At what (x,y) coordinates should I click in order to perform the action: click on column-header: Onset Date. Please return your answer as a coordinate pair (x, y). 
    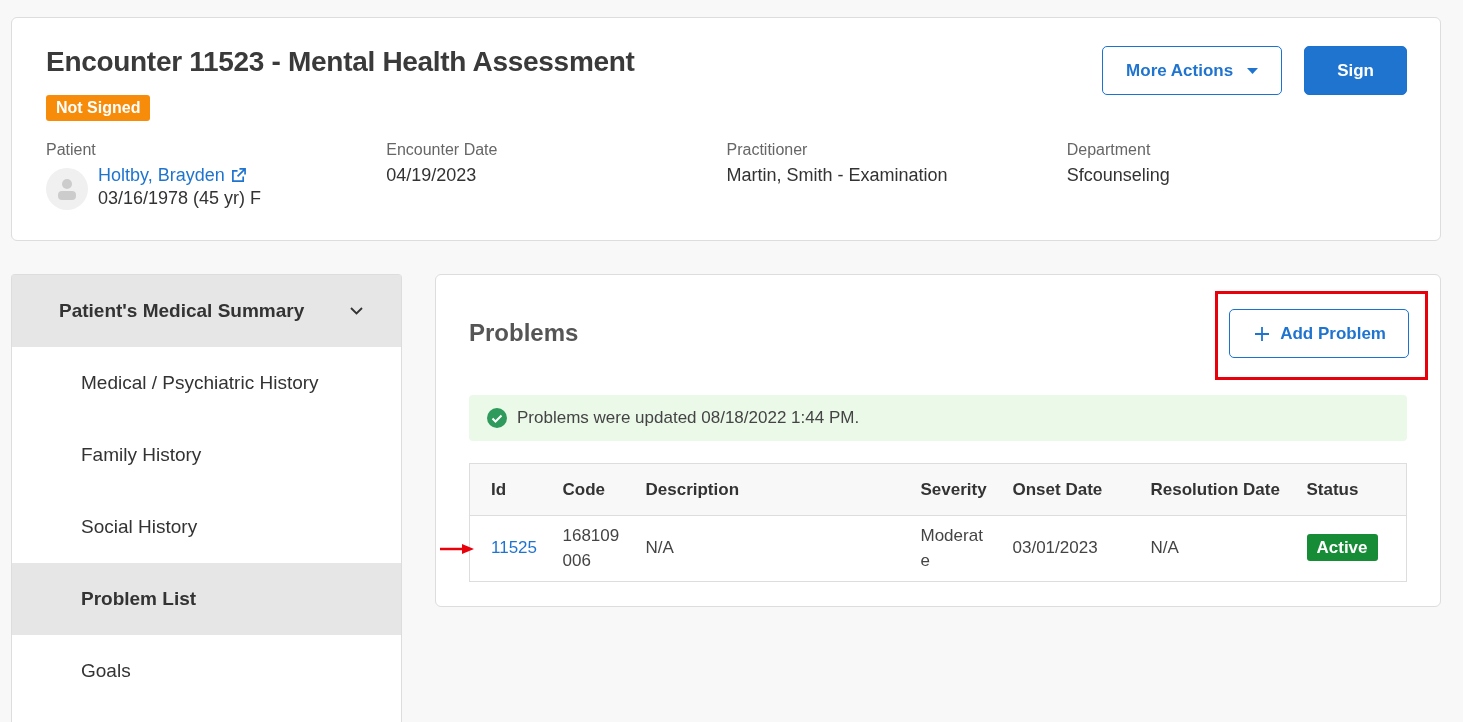
    Looking at the image, I should click on (1073, 489).